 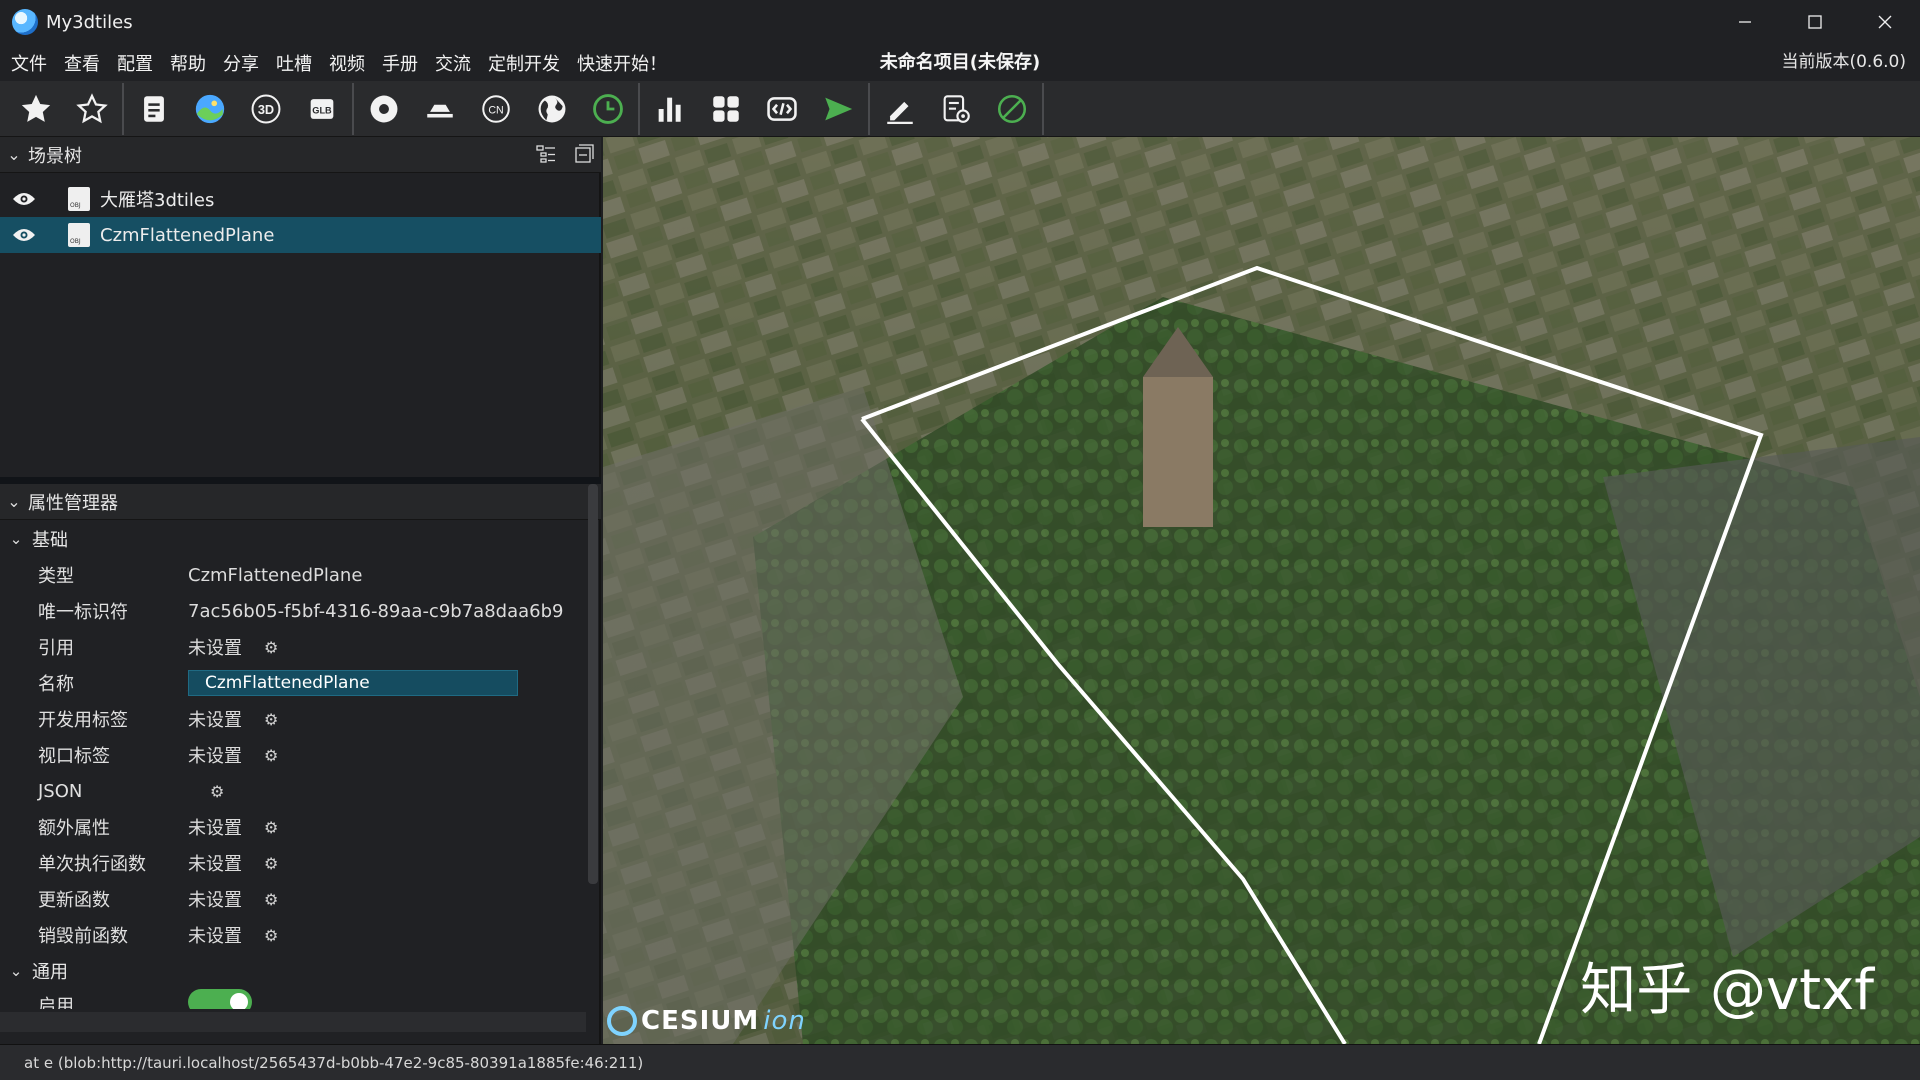 I want to click on 3d-tiles-button: 3D, so click(x=266, y=109).